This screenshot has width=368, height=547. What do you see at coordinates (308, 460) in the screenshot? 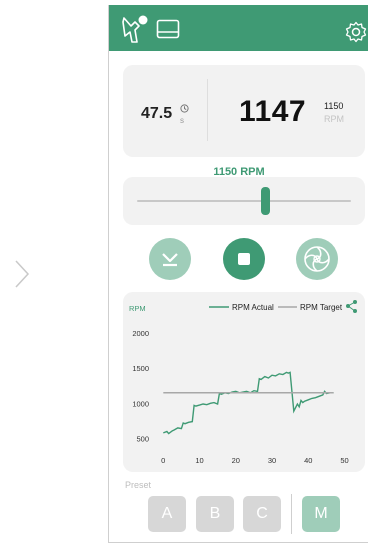
I see `x-tick-label: 40` at bounding box center [308, 460].